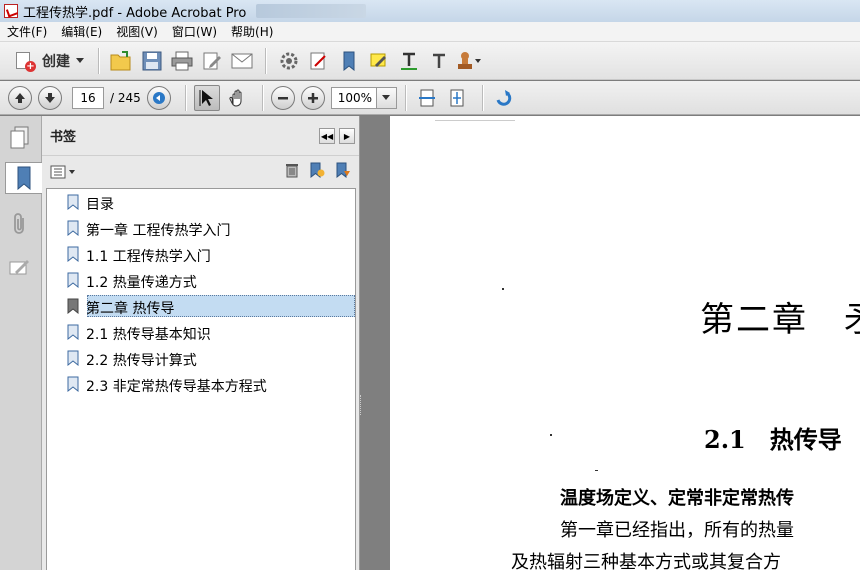 This screenshot has height=570, width=860. What do you see at coordinates (201, 230) in the screenshot?
I see `bookmark-item: 第一章 工程传热学入门` at bounding box center [201, 230].